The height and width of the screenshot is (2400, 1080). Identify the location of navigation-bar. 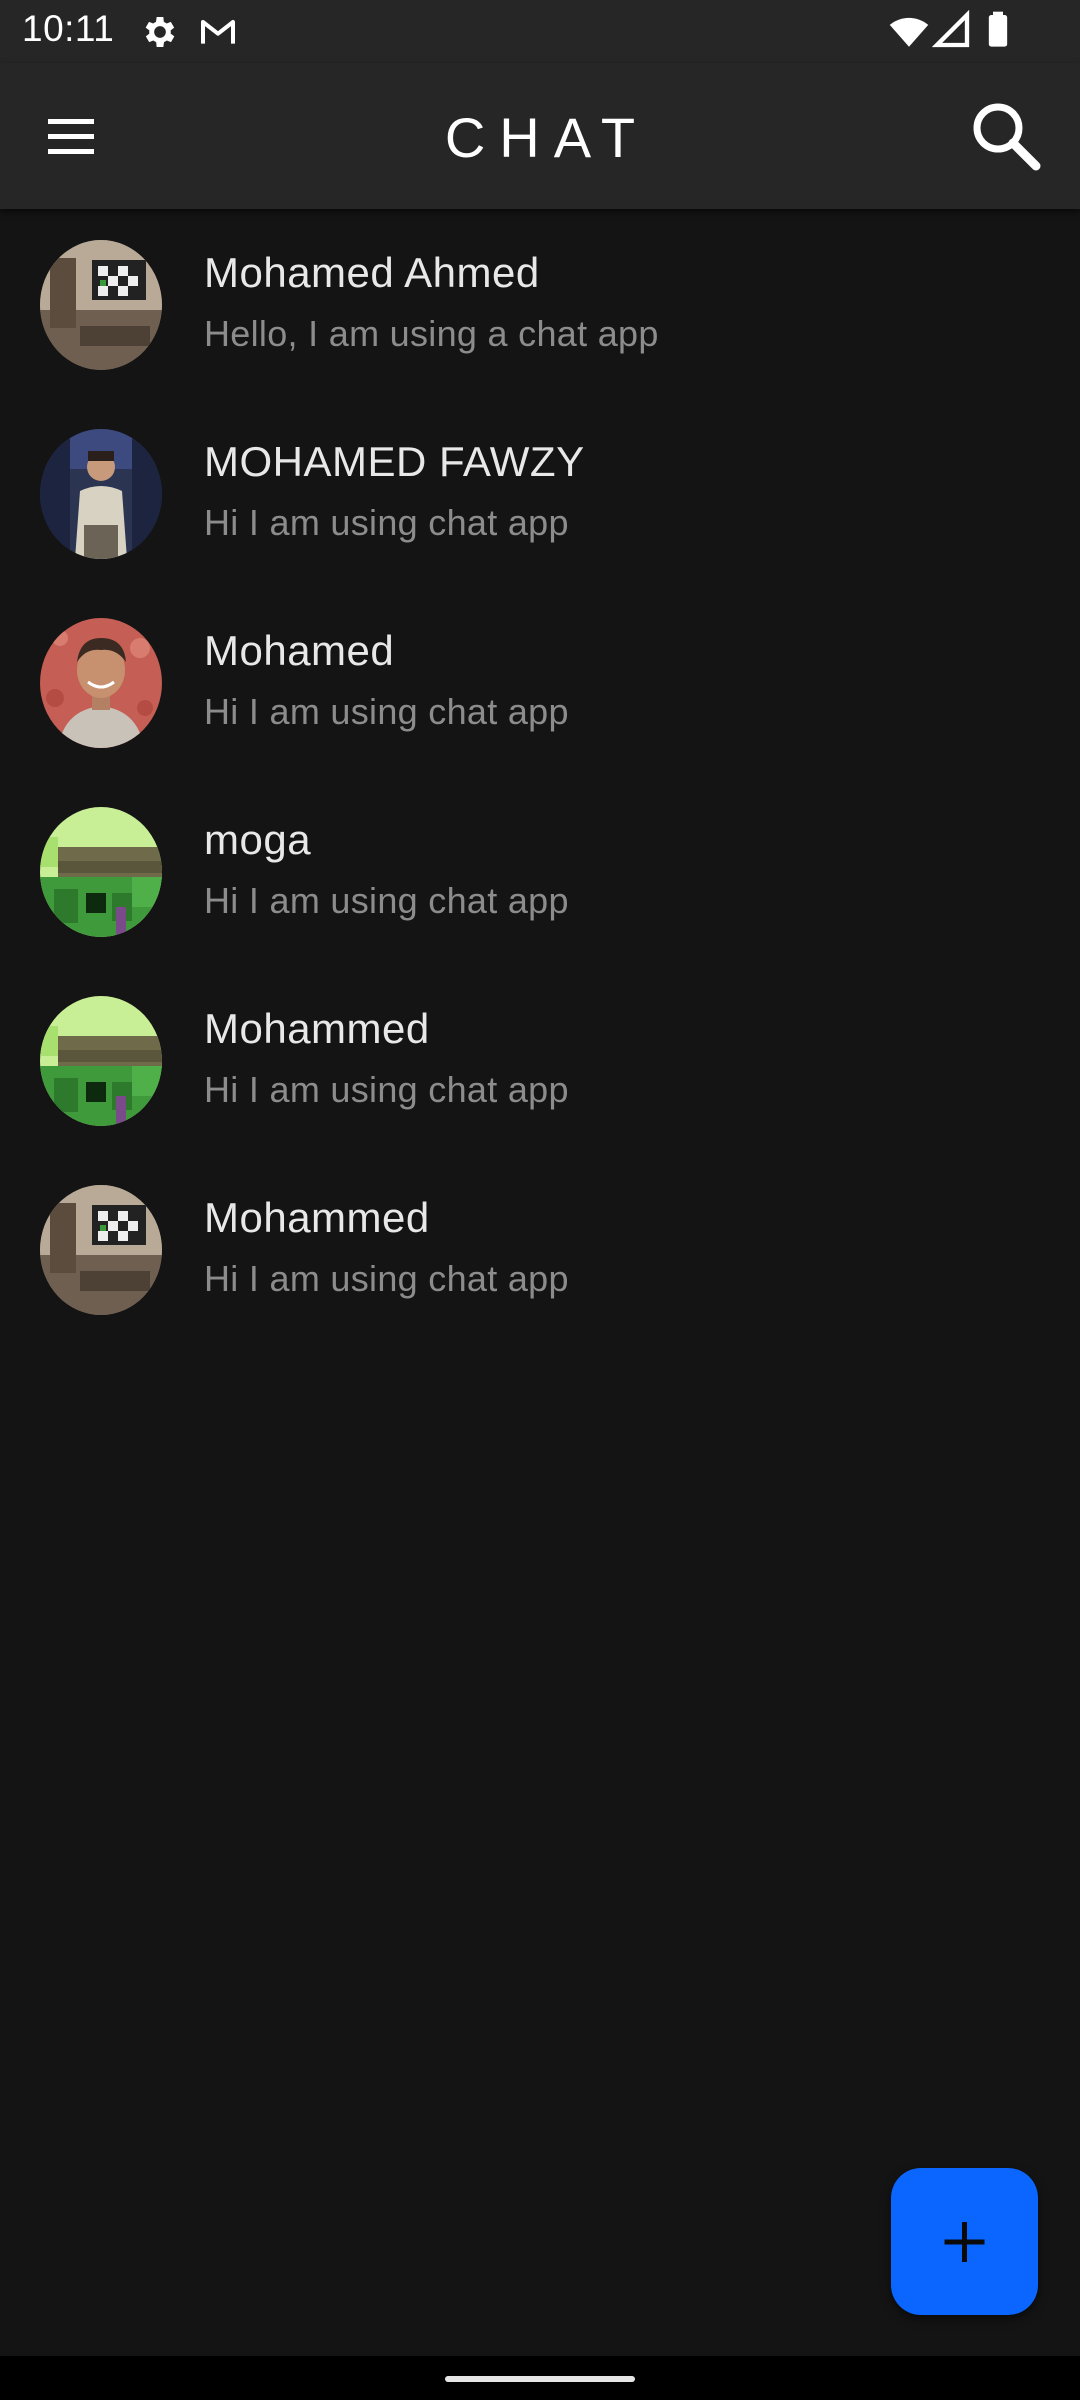
(540, 2378).